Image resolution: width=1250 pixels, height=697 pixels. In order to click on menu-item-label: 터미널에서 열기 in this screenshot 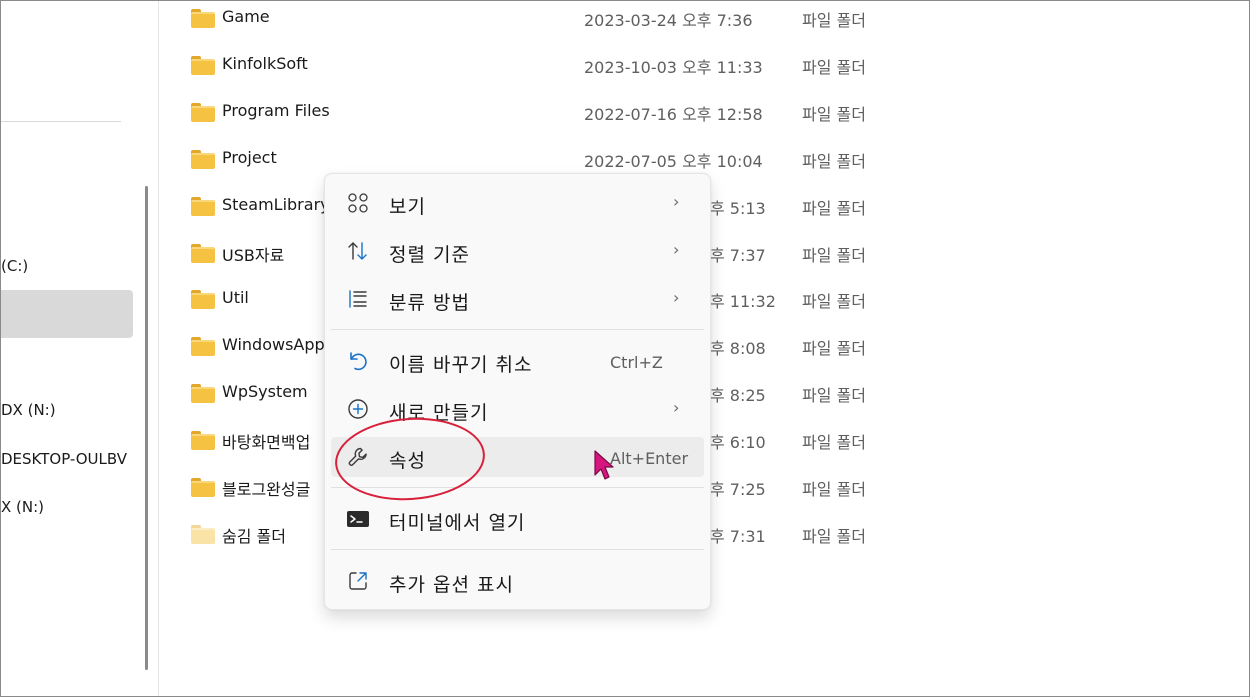, I will do `click(457, 523)`.